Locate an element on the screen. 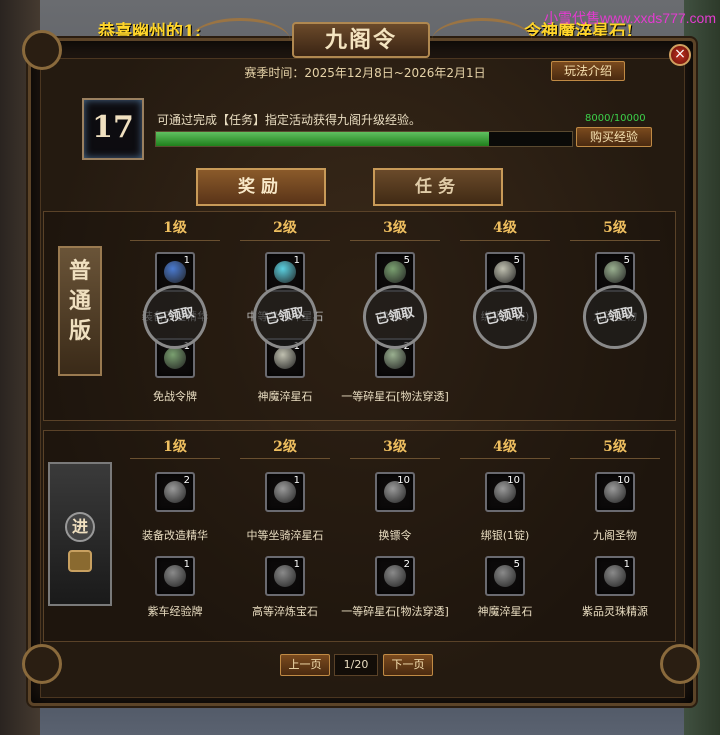  tab-rewards: 奖励 is located at coordinates (261, 187).